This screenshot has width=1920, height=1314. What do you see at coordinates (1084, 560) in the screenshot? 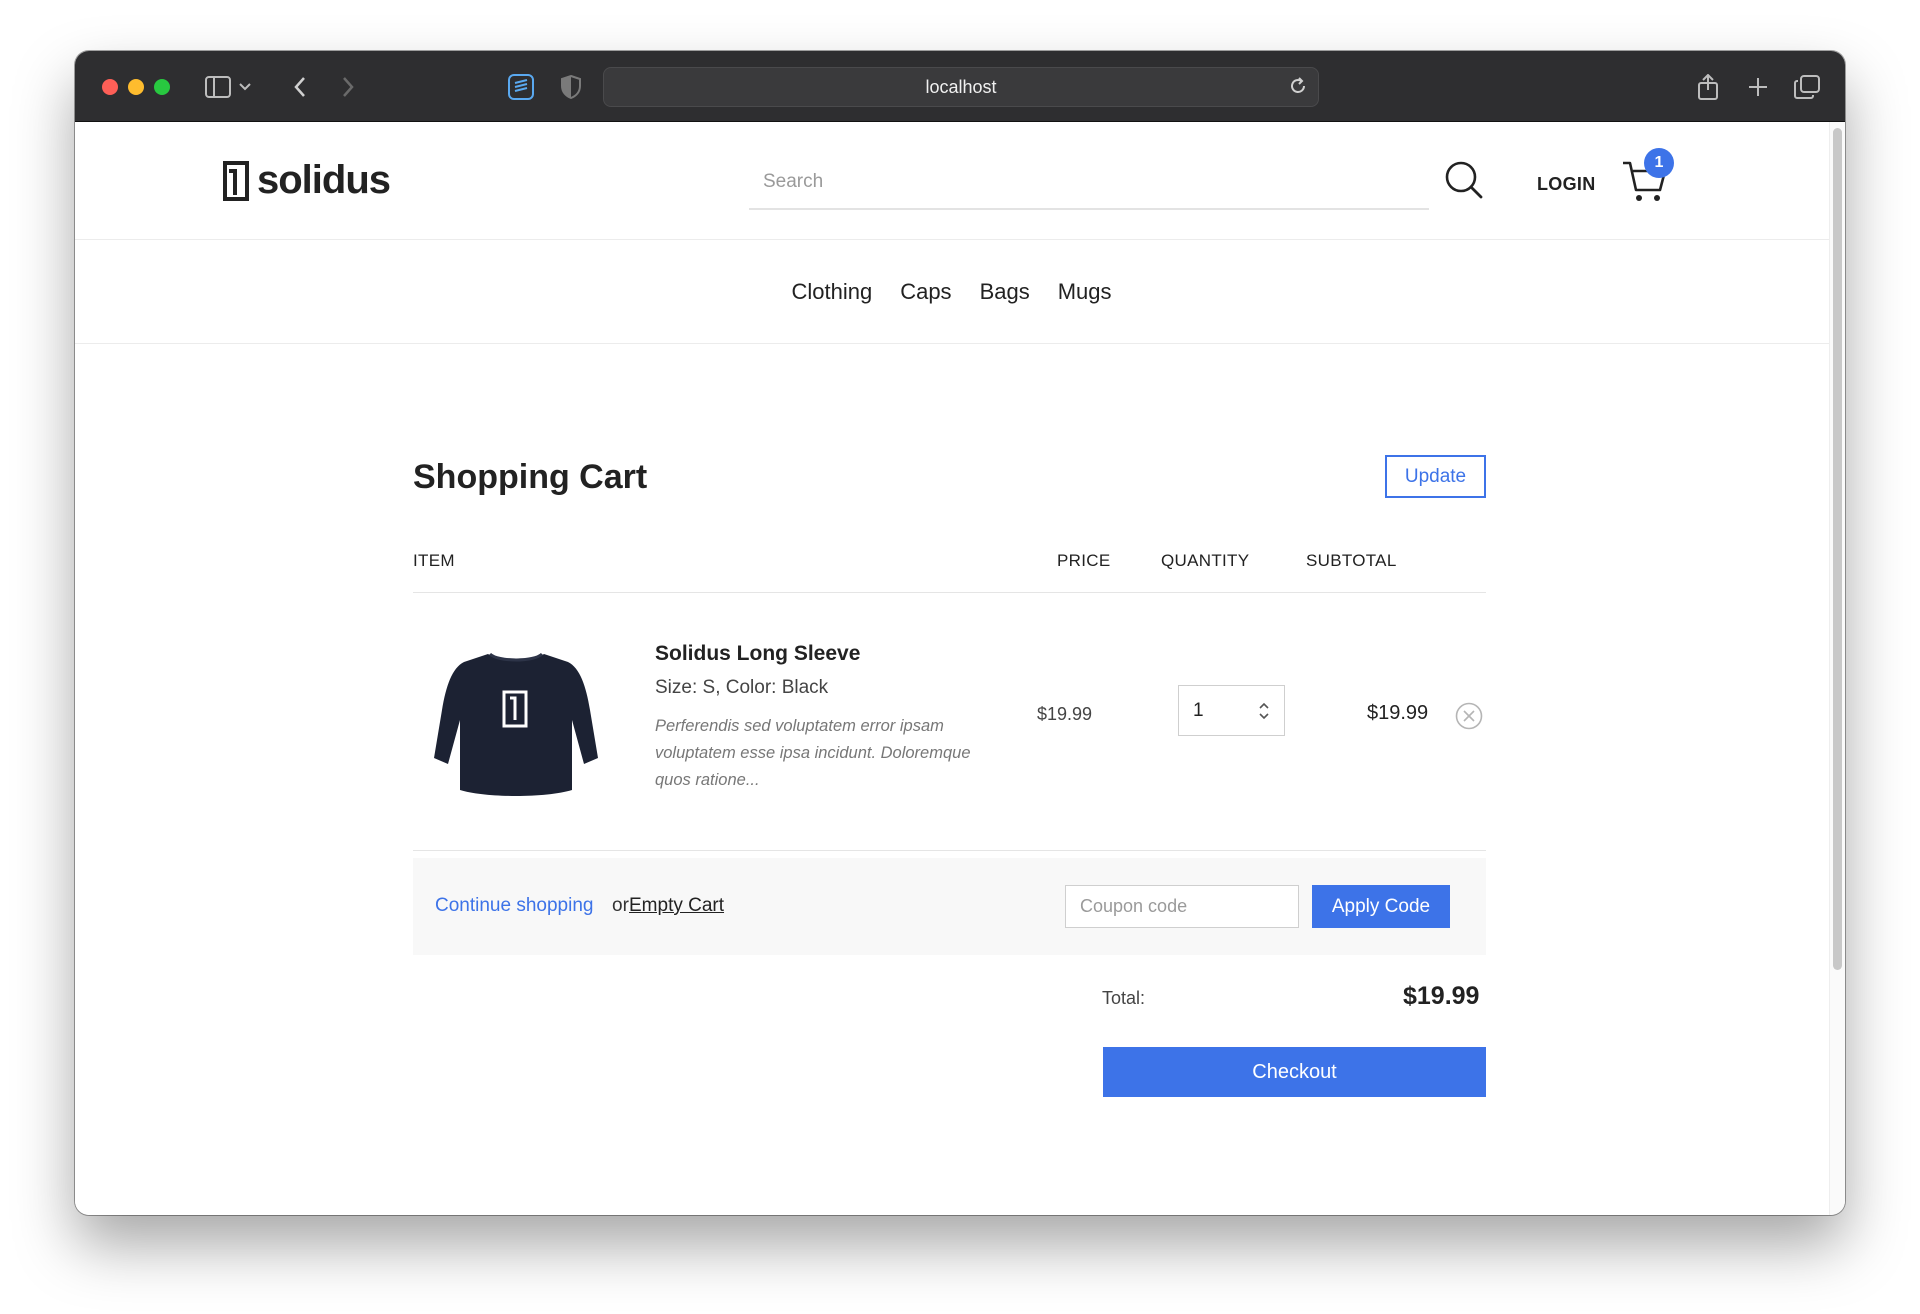
I see `column-header-price: PRICE` at bounding box center [1084, 560].